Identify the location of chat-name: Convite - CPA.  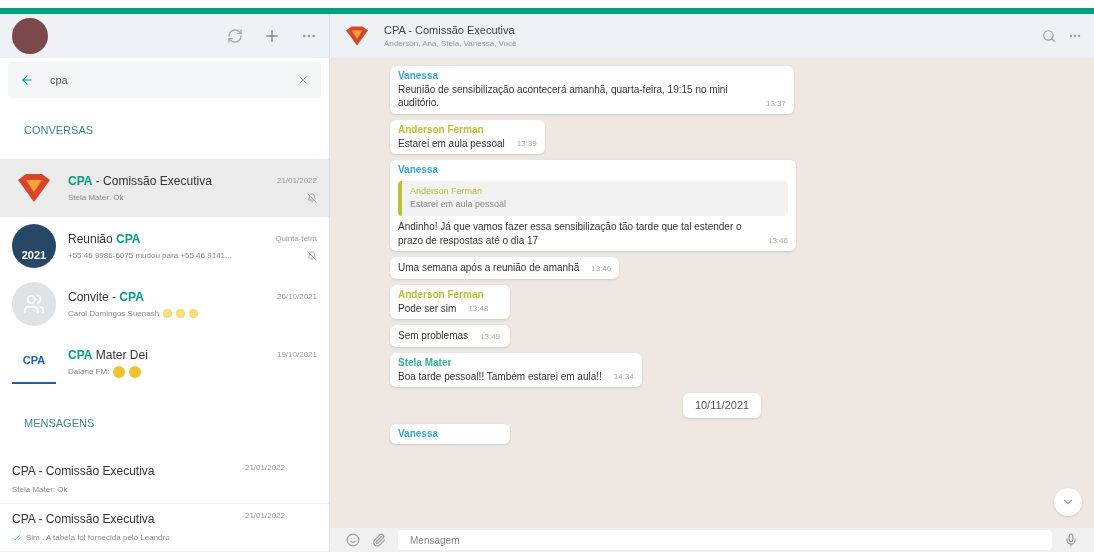
(106, 297).